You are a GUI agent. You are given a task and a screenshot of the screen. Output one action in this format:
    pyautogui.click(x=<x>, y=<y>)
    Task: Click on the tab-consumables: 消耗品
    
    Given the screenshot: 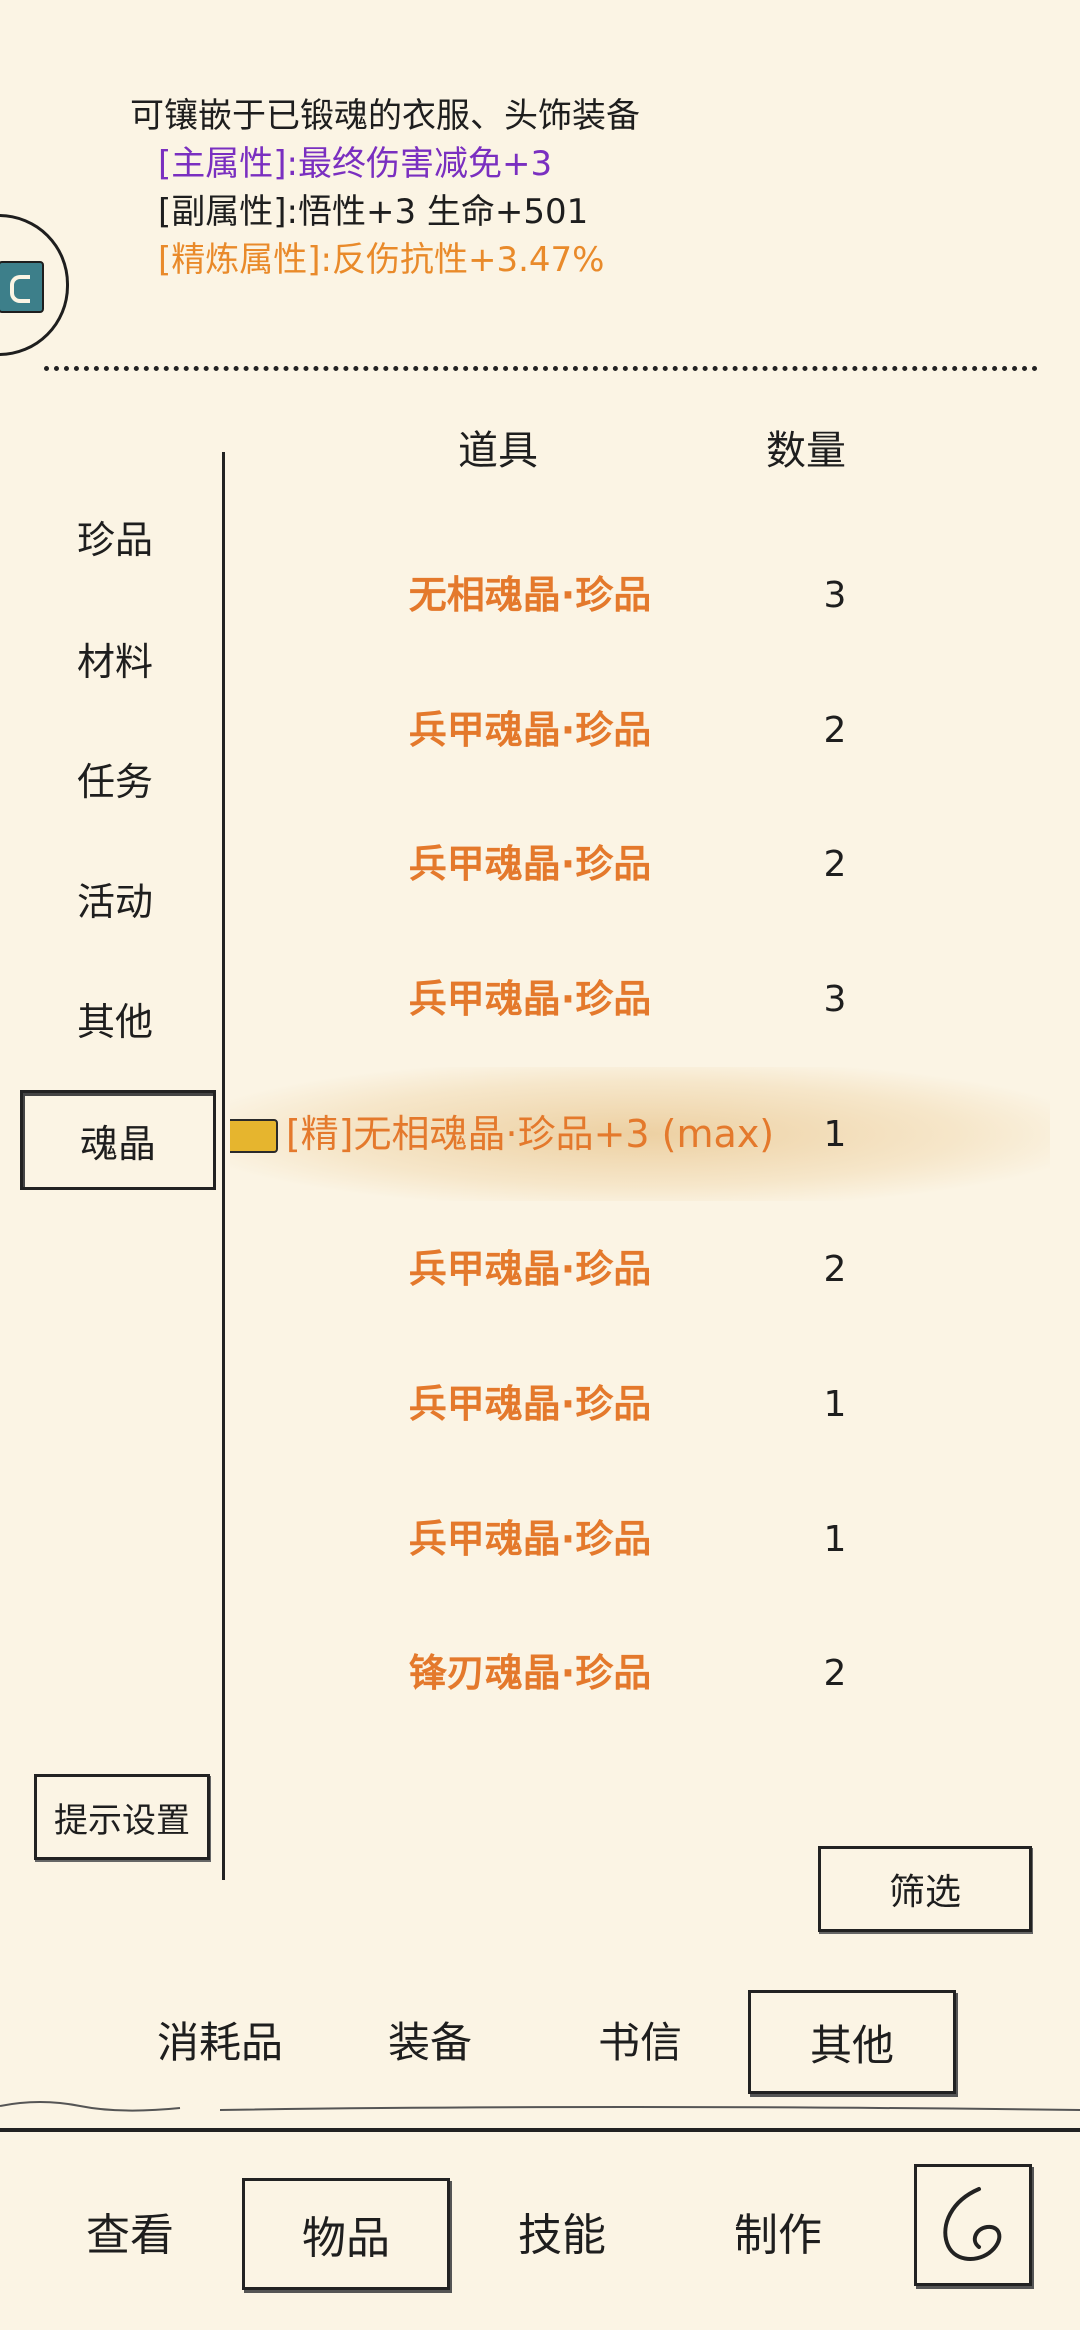 What is the action you would take?
    pyautogui.click(x=220, y=2039)
    